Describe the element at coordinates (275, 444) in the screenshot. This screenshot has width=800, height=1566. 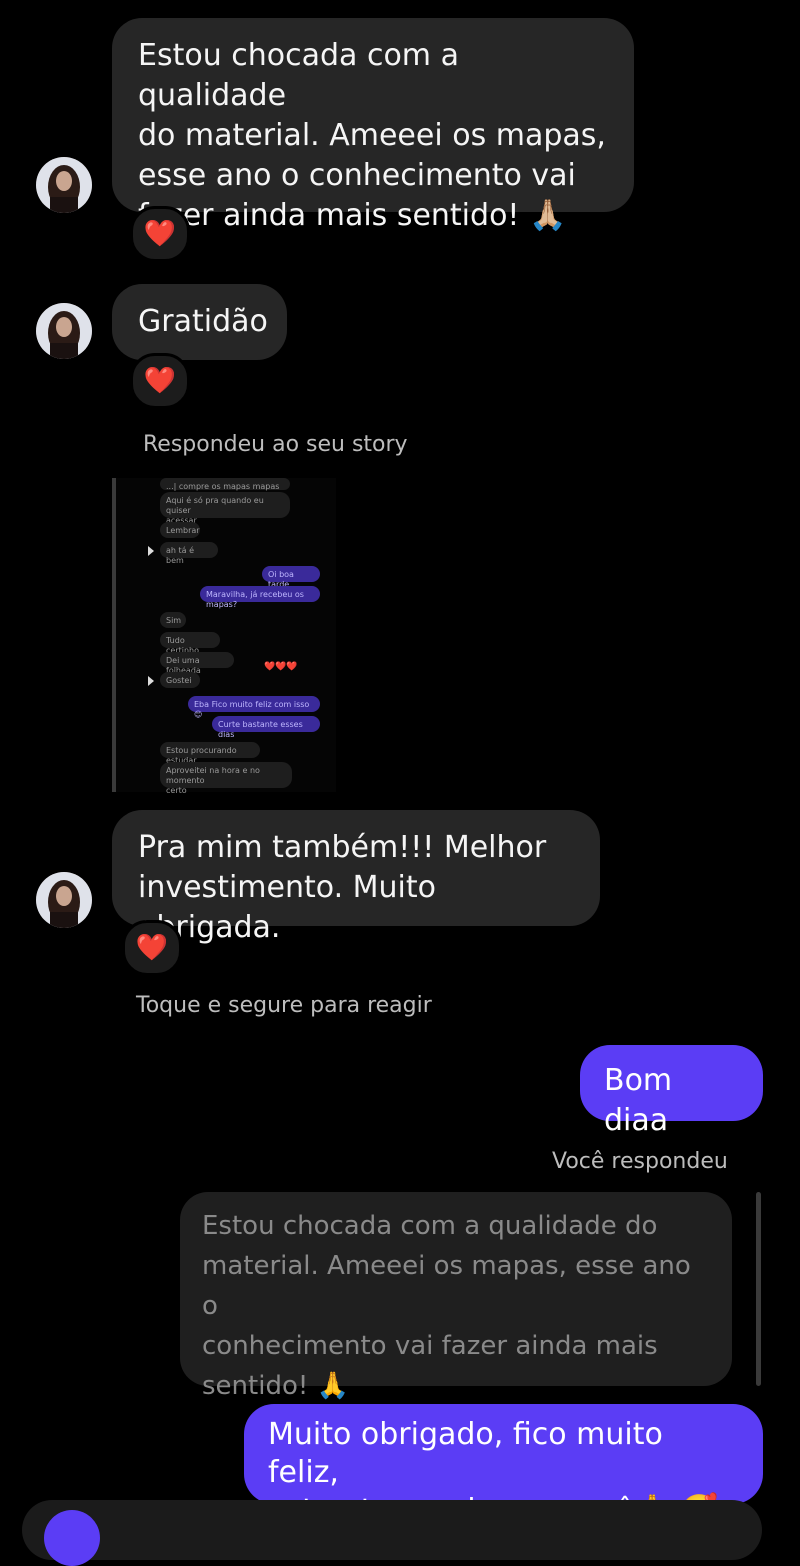
I see `story-reply-label: Respondeu ao seu story` at that location.